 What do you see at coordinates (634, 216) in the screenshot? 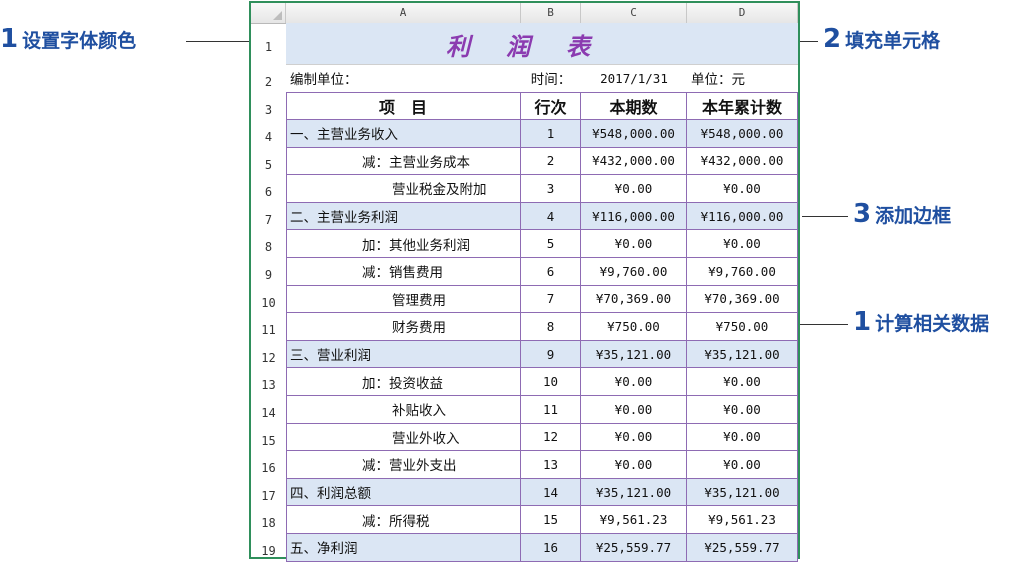
I see `current-amount-cell: ¥116,000.00` at bounding box center [634, 216].